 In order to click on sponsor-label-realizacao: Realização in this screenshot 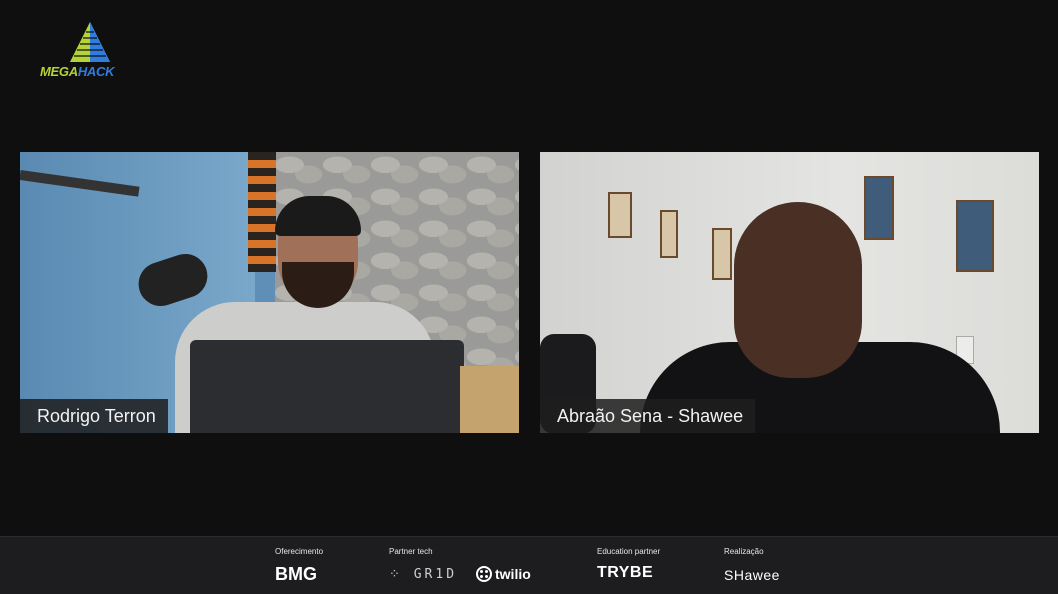, I will do `click(744, 551)`.